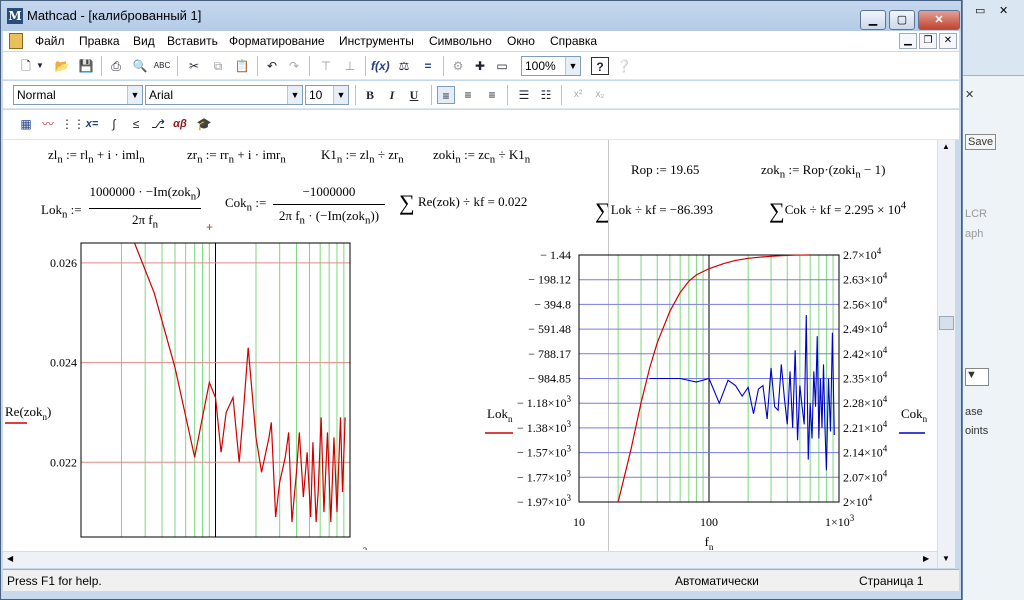  Describe the element at coordinates (507, 201) in the screenshot. I see `sum-re-value: = 0.022` at that location.